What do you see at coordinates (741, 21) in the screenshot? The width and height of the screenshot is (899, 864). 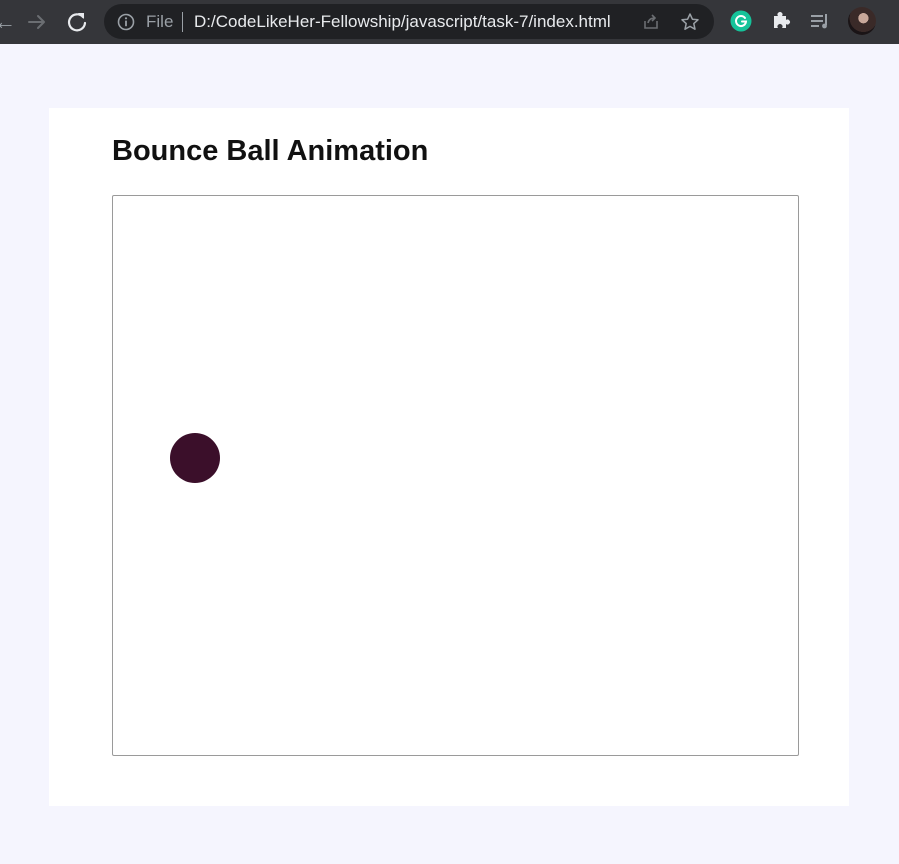 I see `grammarly-icon` at bounding box center [741, 21].